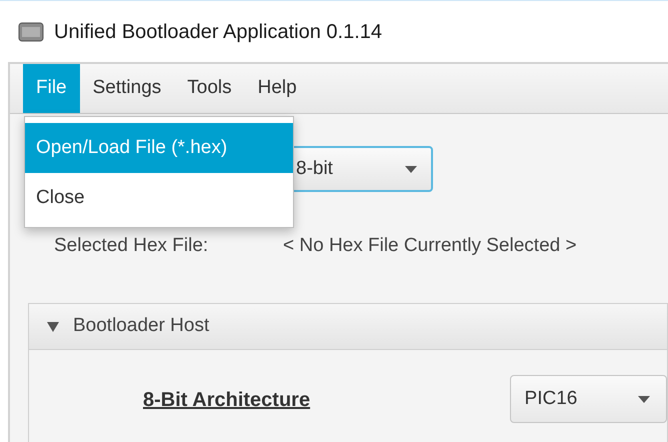 The width and height of the screenshot is (668, 442). What do you see at coordinates (31, 32) in the screenshot?
I see `chip-icon` at bounding box center [31, 32].